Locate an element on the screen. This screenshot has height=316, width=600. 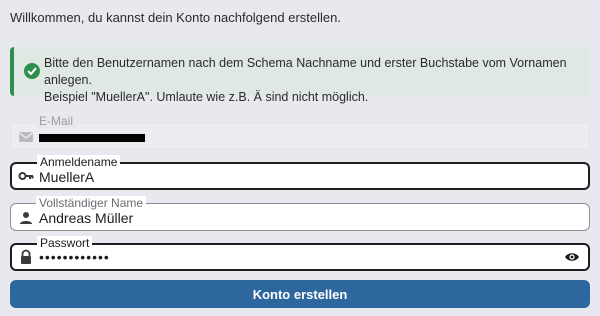
username-field: Anmeldename MuellerA is located at coordinates (300, 172).